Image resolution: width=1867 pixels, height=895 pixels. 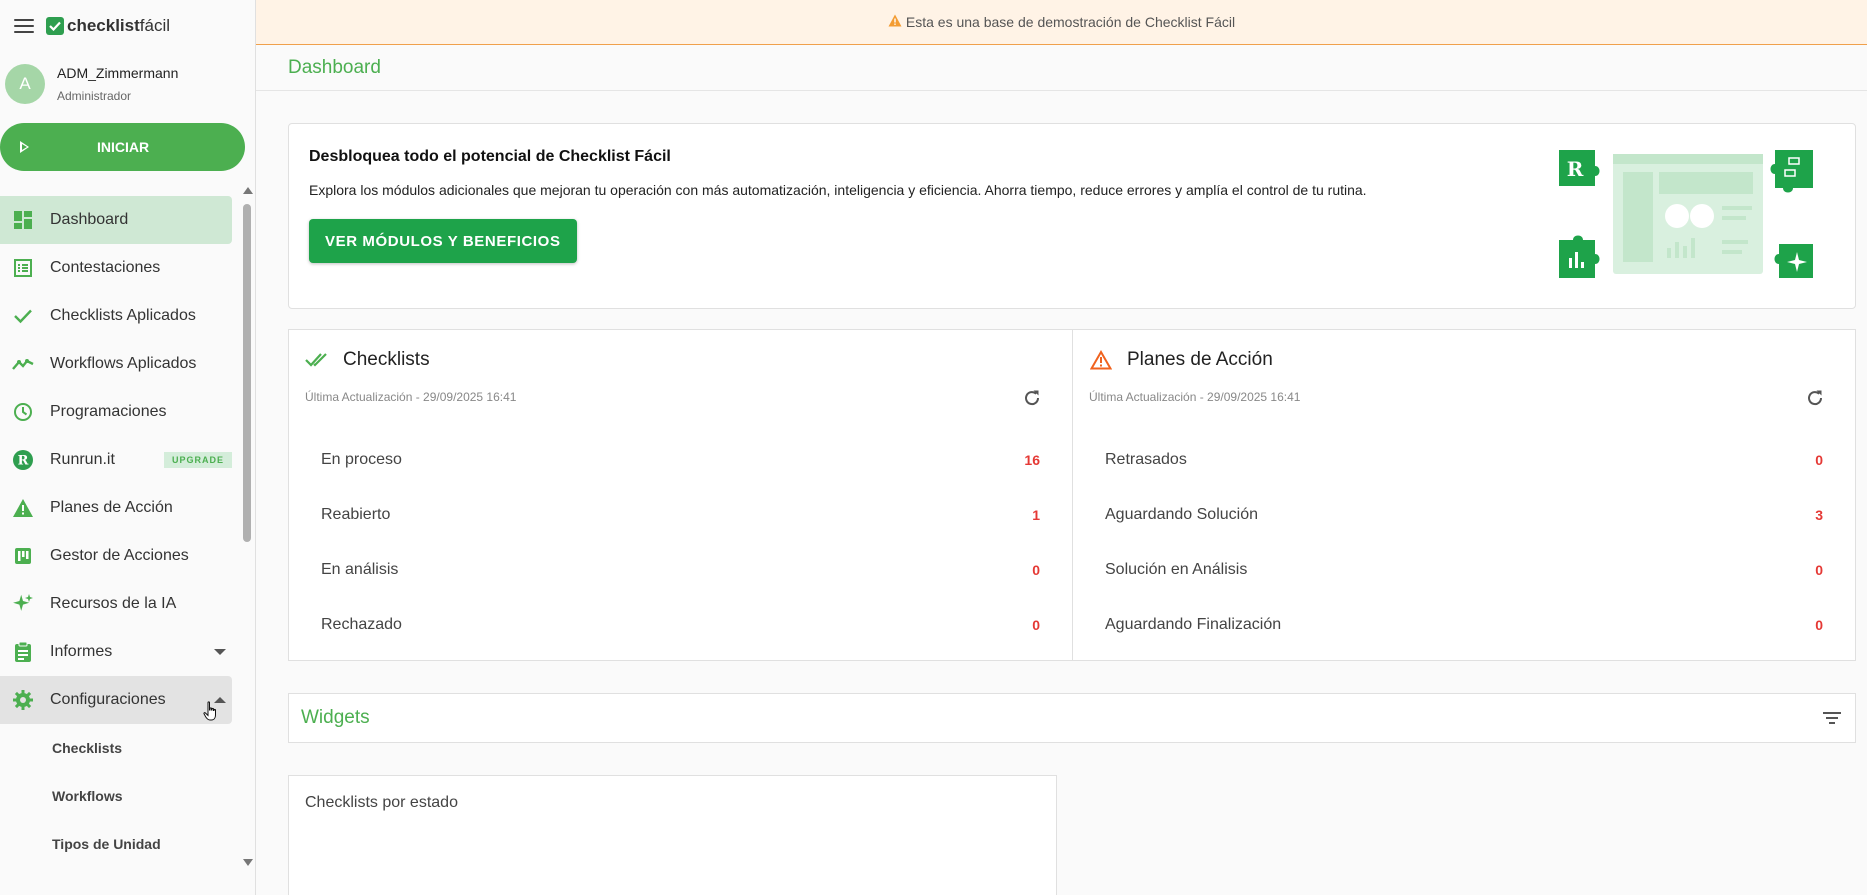 I want to click on list-item: Rechazado 0, so click(x=680, y=624).